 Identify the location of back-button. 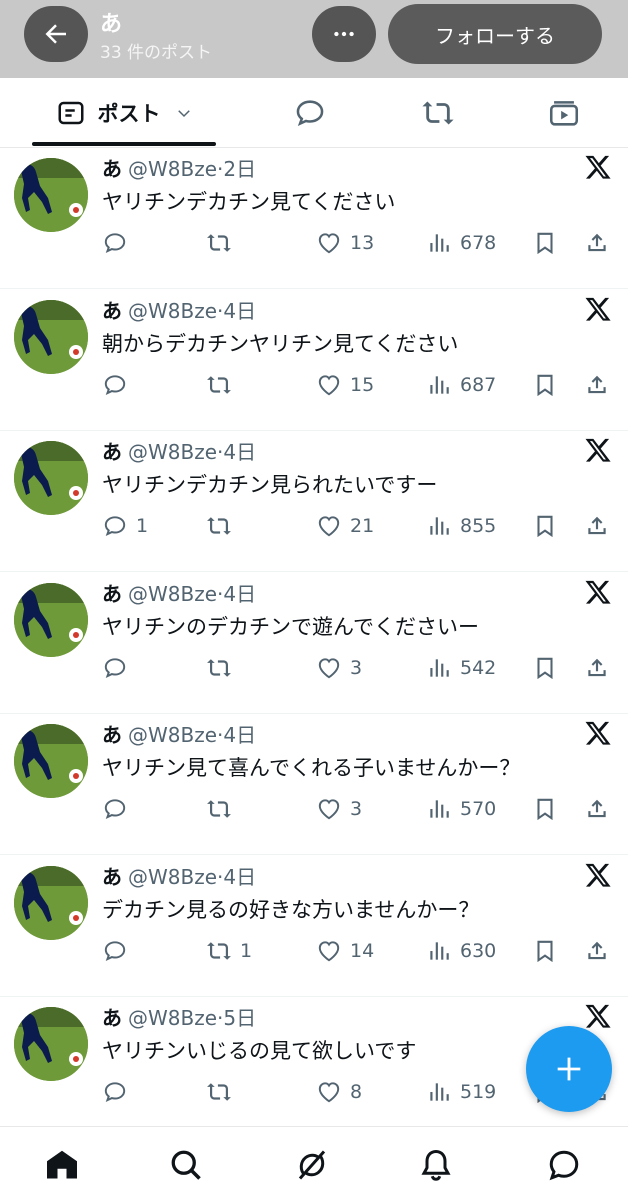
(56, 34).